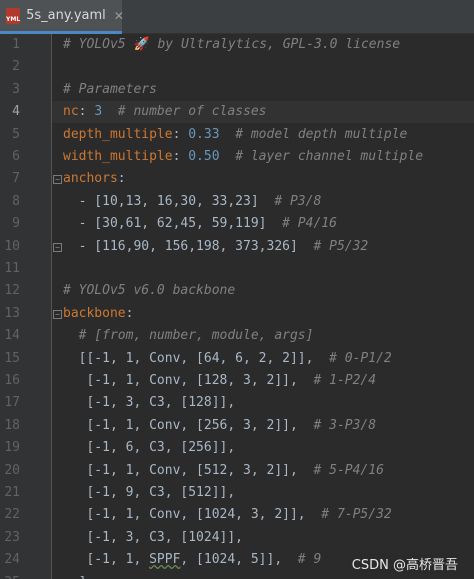 The height and width of the screenshot is (579, 474). What do you see at coordinates (16, 112) in the screenshot?
I see `line-number: 4` at bounding box center [16, 112].